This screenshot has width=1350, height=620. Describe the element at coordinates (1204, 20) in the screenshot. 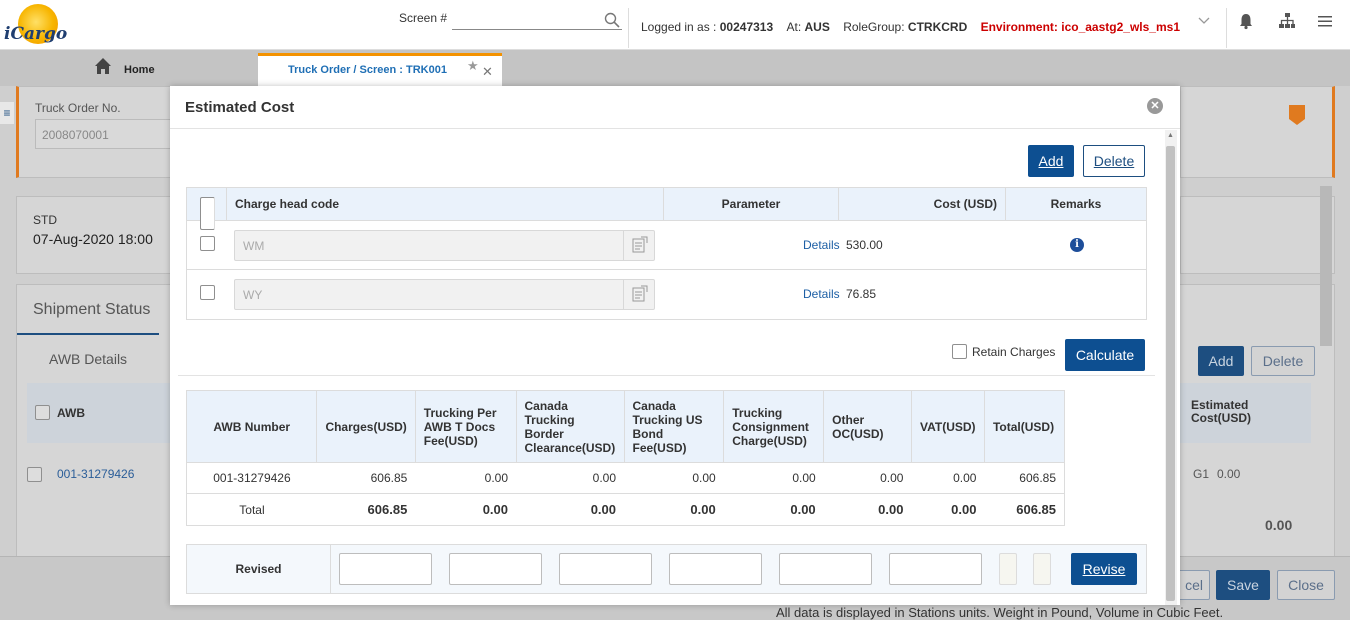

I see `chevron-down-icon` at that location.